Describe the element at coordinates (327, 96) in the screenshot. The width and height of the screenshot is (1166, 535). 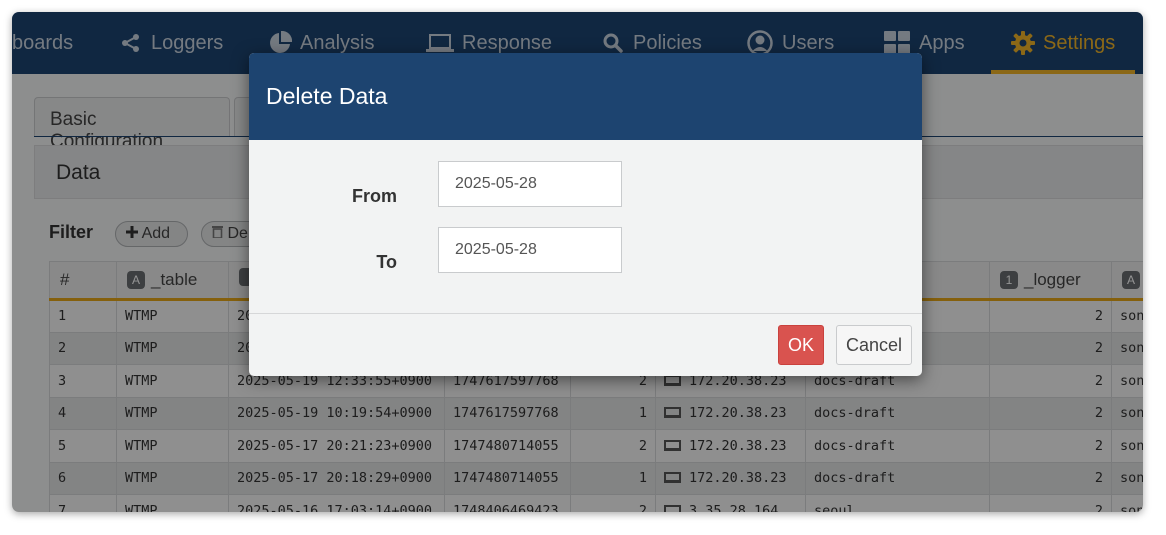
I see `dialog-title: Delete Data` at that location.